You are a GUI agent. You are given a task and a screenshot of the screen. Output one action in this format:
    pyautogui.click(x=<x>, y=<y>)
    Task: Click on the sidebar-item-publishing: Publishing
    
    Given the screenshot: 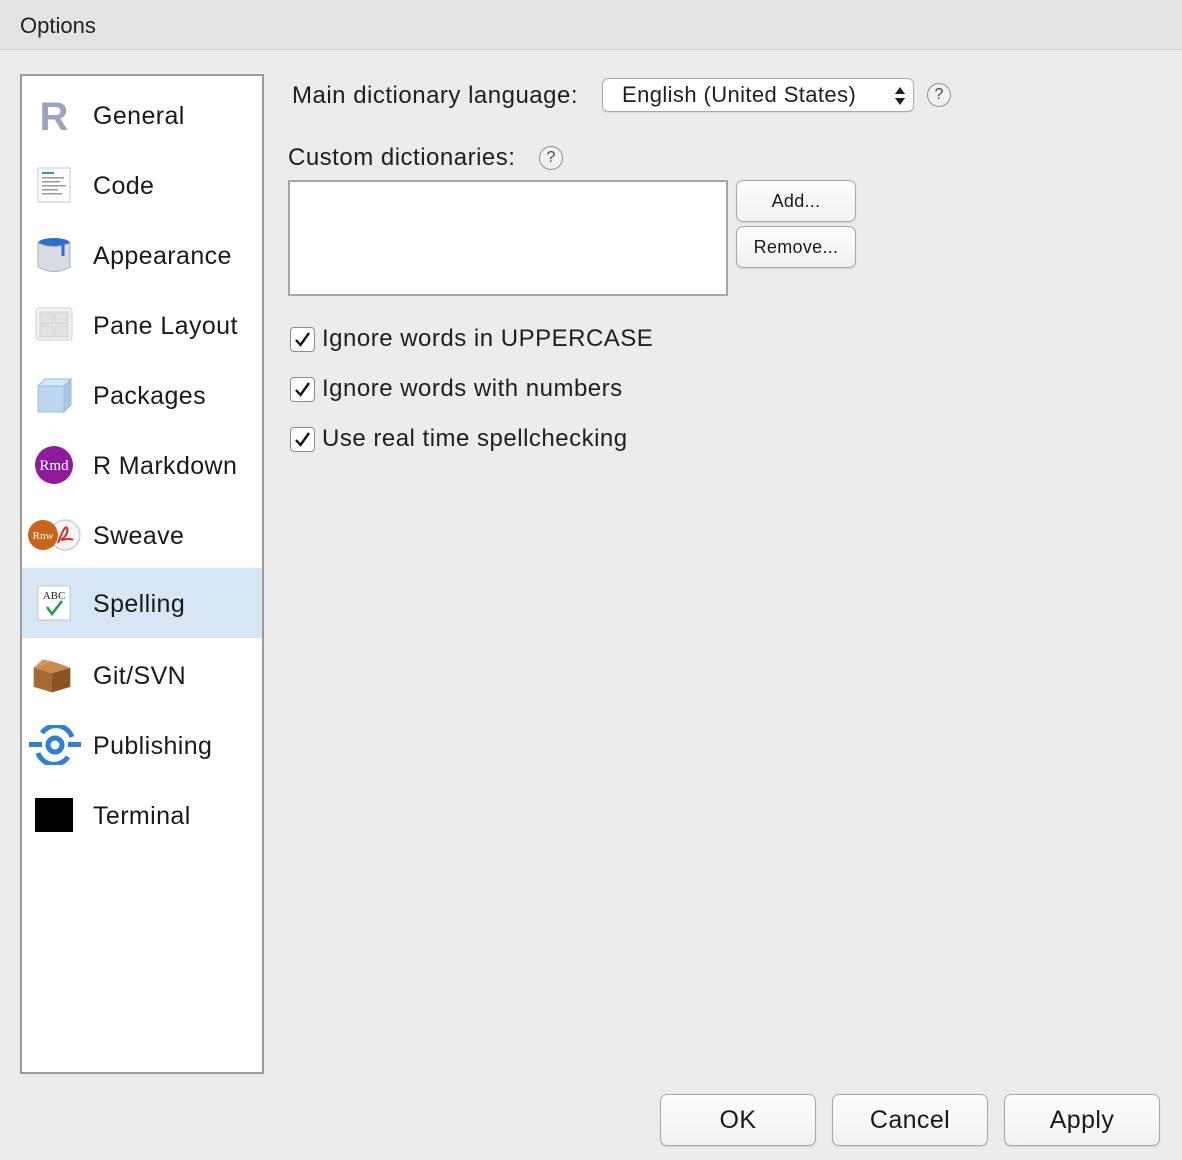 What is the action you would take?
    pyautogui.click(x=142, y=745)
    